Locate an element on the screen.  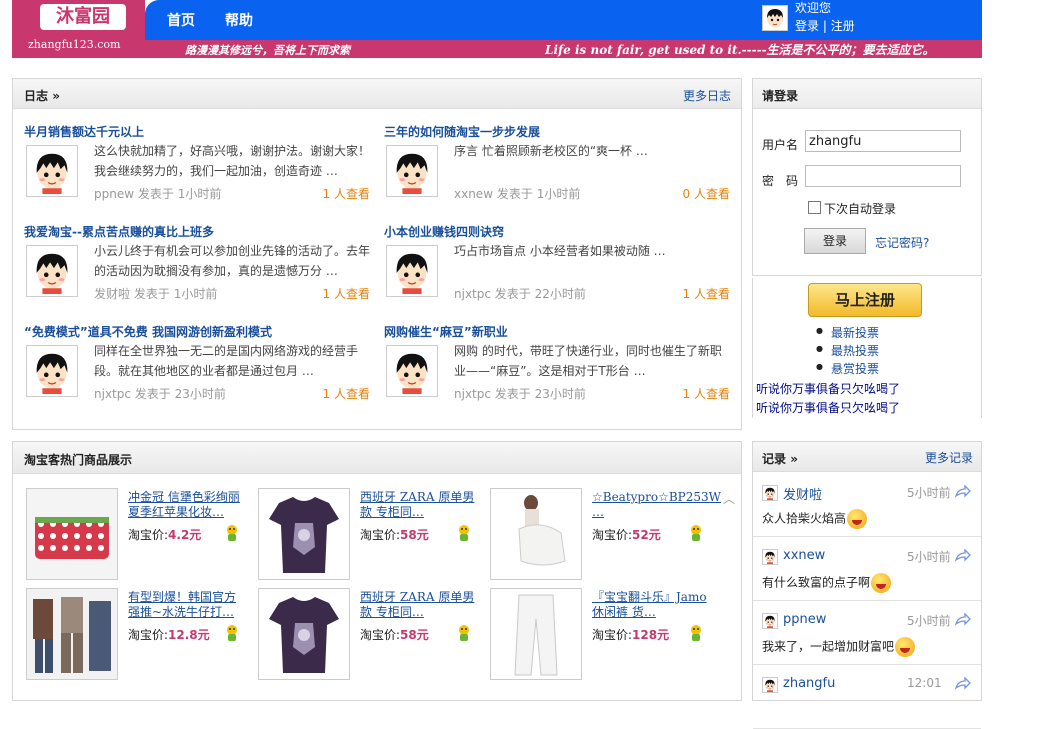
record-item: ppnew 5小时前 我来了，一起增加财富吧 is located at coordinates (867, 633).